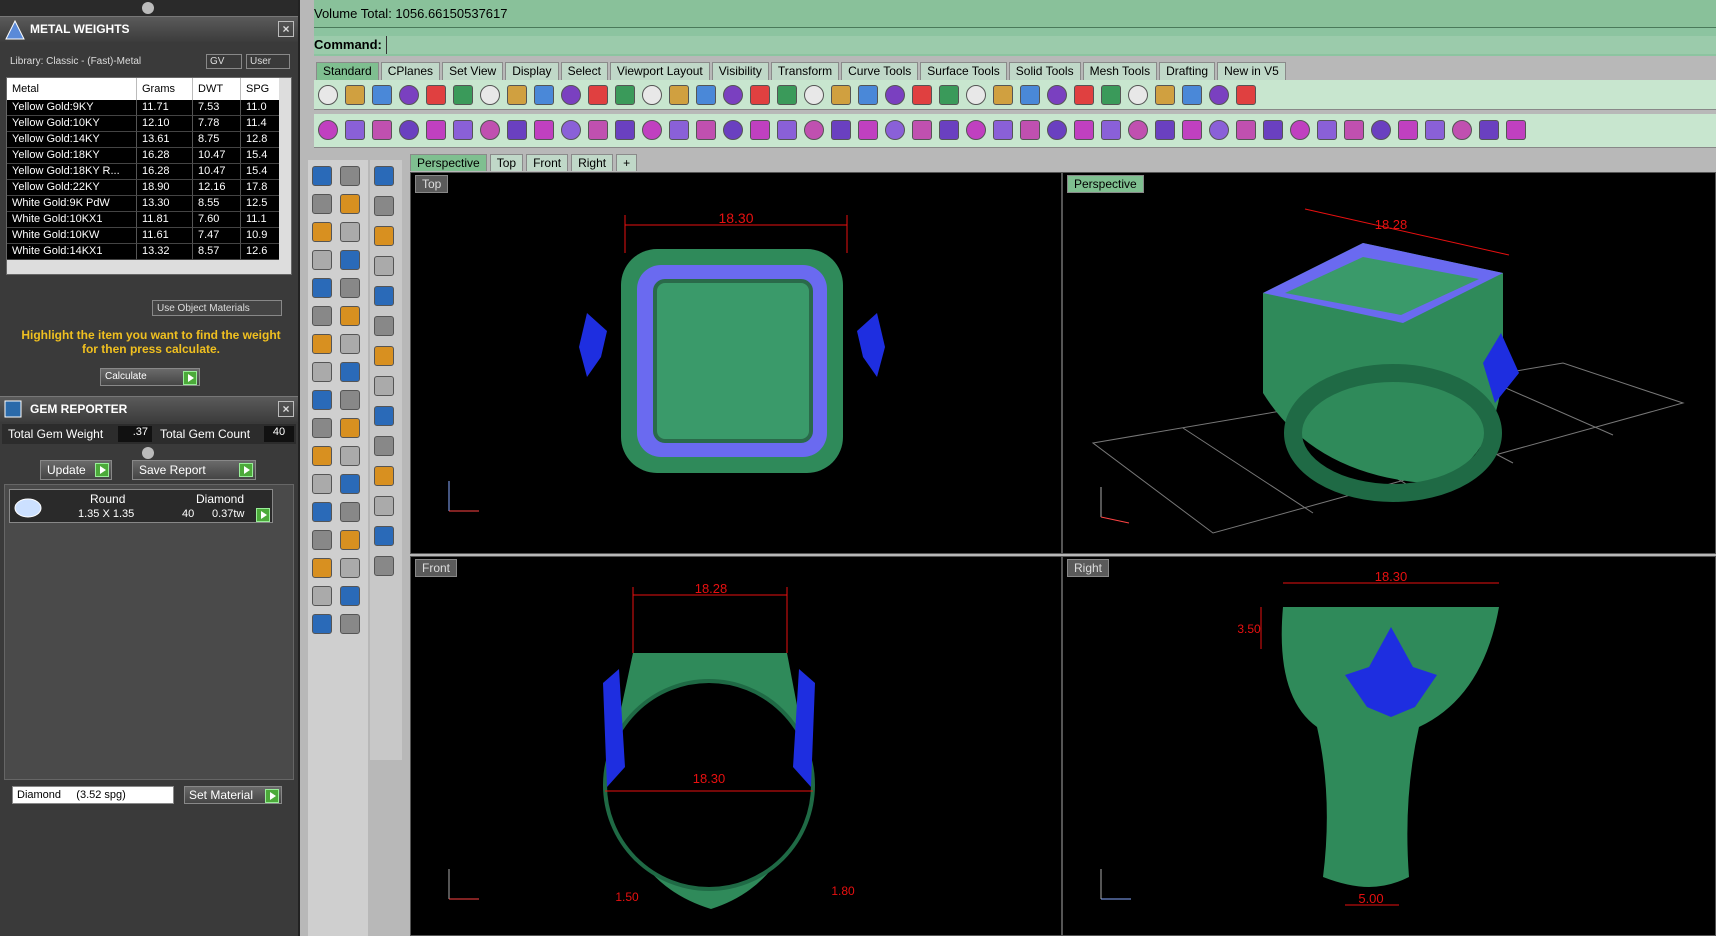 The image size is (1716, 936). Describe the element at coordinates (268, 61) in the screenshot. I see `user-toggle: User` at that location.